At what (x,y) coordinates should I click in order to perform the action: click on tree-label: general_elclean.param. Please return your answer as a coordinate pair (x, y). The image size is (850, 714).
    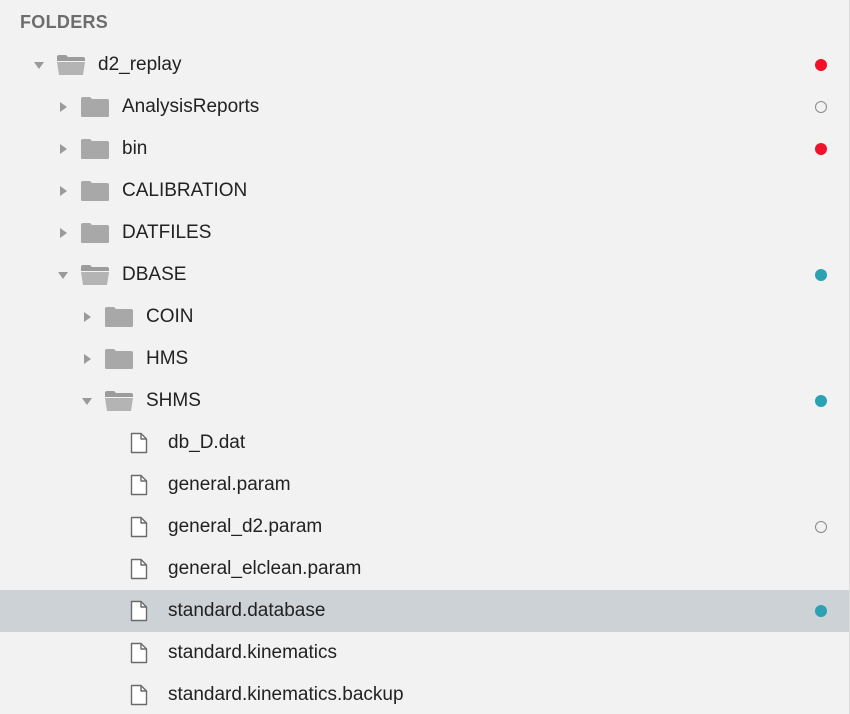
    Looking at the image, I should click on (265, 568).